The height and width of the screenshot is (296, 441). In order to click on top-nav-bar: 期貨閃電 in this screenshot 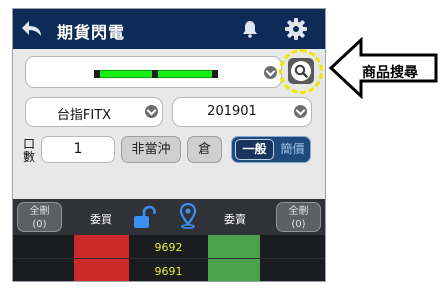, I will do `click(169, 29)`.